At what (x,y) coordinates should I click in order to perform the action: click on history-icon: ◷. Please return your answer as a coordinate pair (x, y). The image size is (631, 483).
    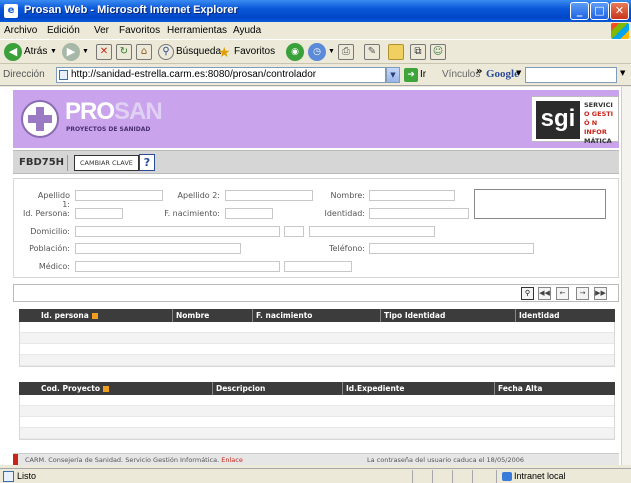
    Looking at the image, I should click on (317, 52).